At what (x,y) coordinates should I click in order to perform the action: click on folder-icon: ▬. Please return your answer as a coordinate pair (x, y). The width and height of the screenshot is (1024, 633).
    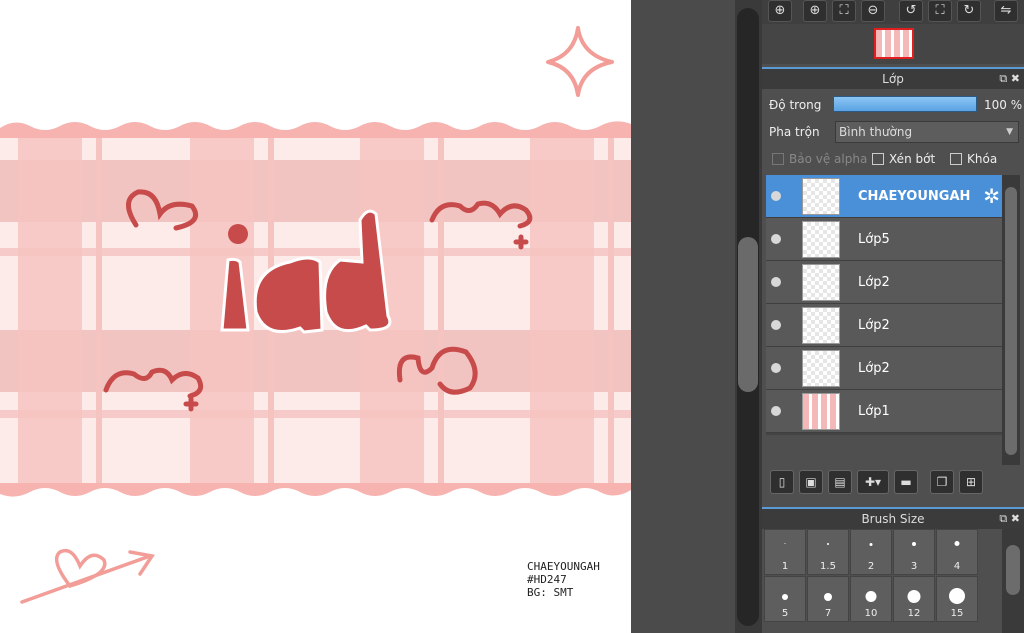
    Looking at the image, I should click on (906, 482).